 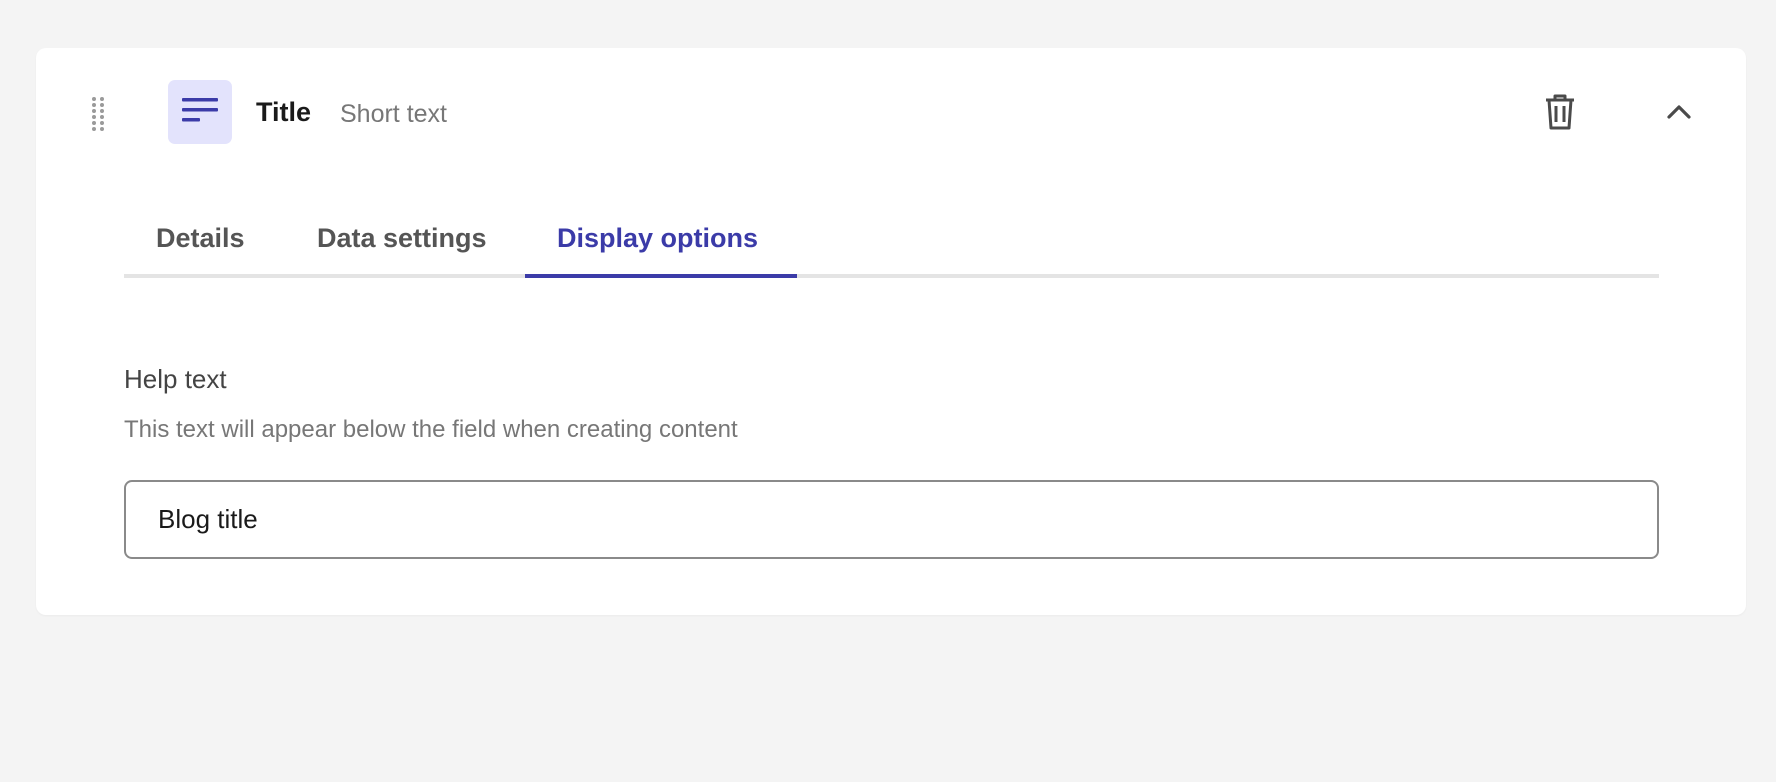 I want to click on drag-handle-icon, so click(x=98, y=114).